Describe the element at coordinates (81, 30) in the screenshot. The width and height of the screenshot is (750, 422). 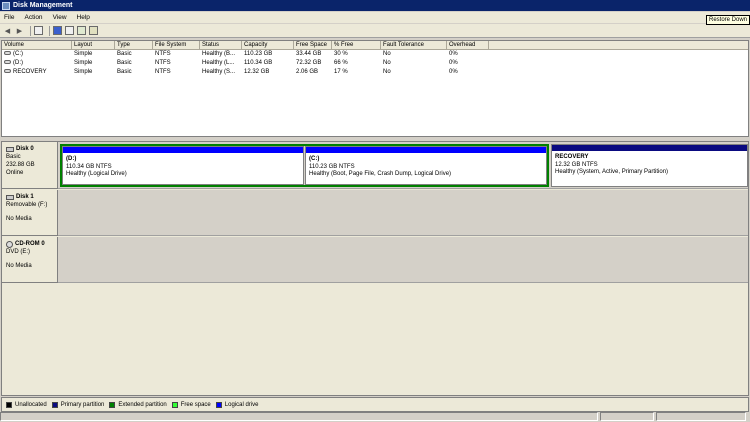
I see `refresh-icon` at that location.